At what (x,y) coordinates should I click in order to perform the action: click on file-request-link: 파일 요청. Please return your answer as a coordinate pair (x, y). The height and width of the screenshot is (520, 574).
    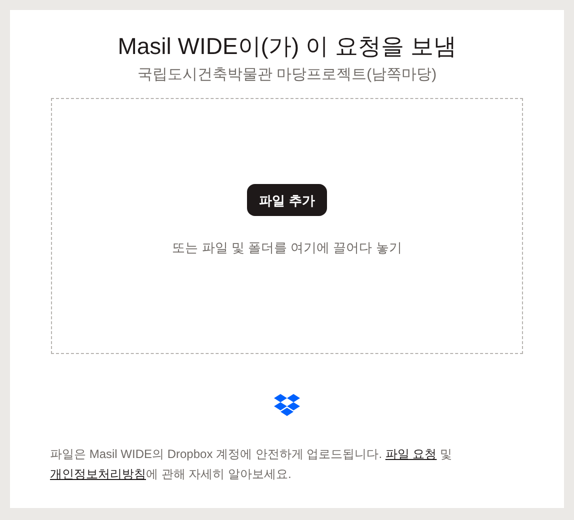
    Looking at the image, I should click on (411, 454).